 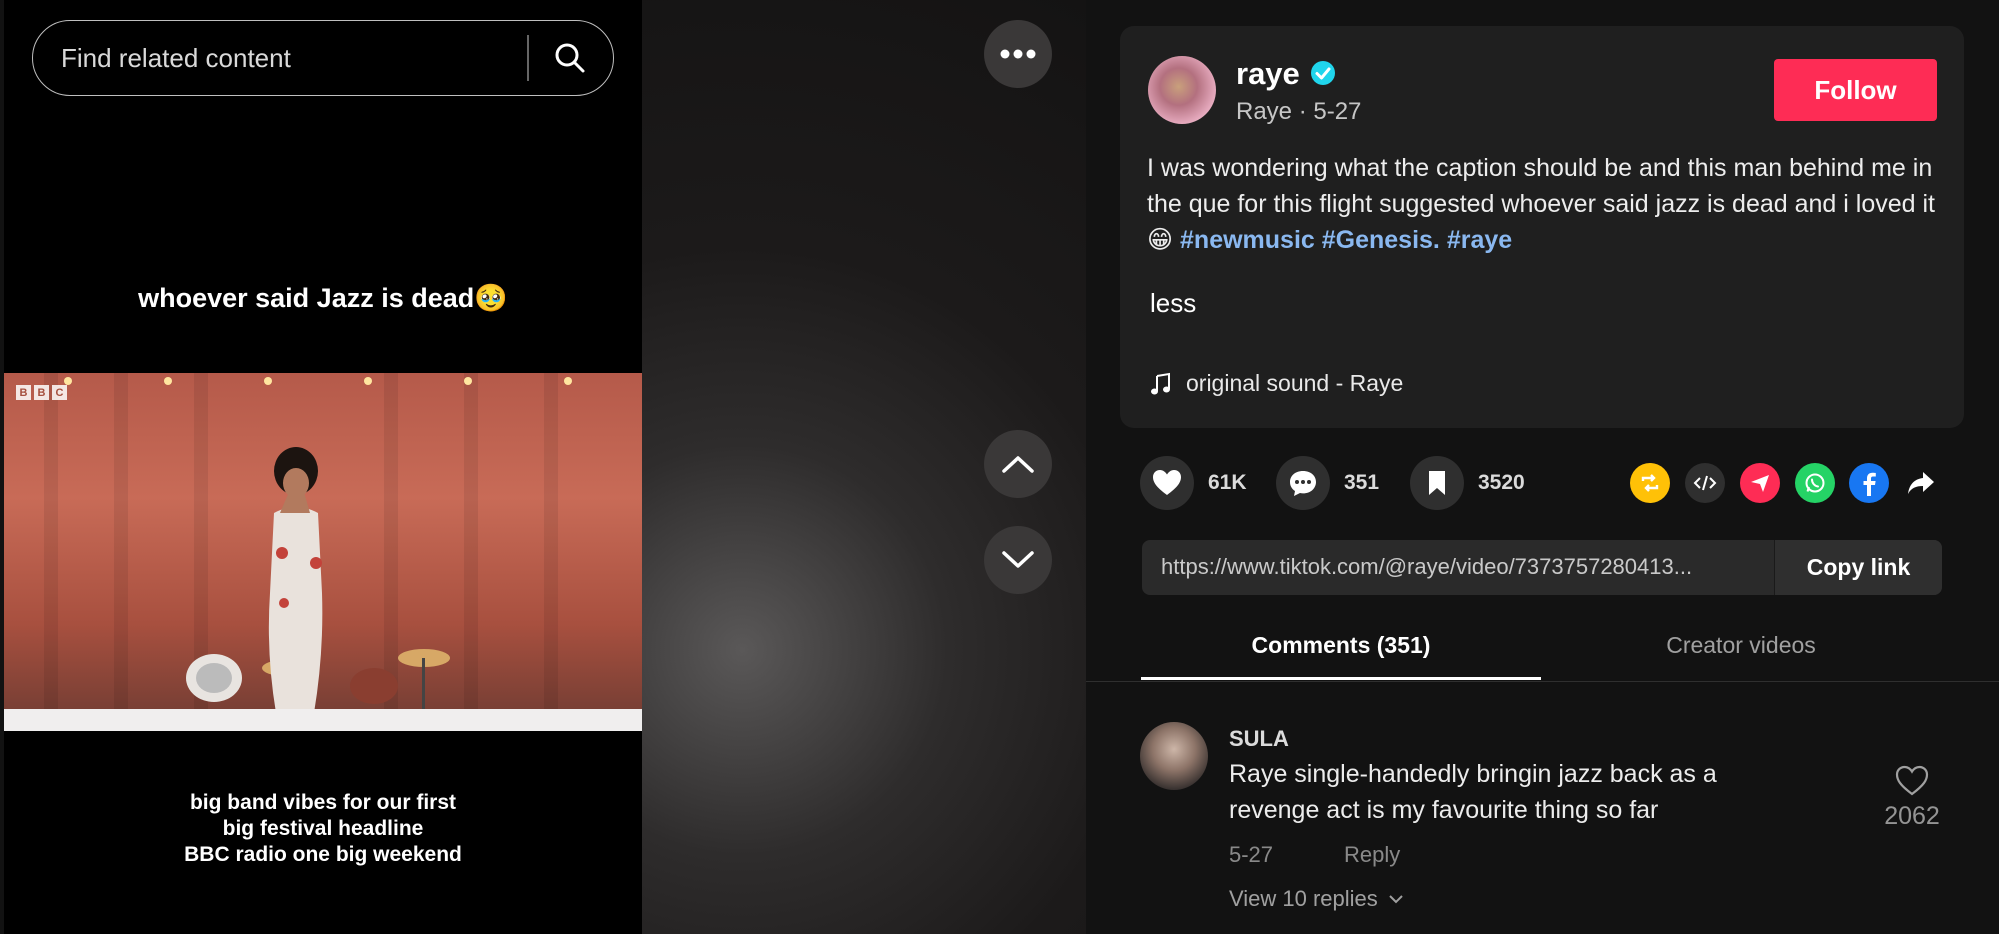 What do you see at coordinates (1160, 383) in the screenshot?
I see `music-note-icon` at bounding box center [1160, 383].